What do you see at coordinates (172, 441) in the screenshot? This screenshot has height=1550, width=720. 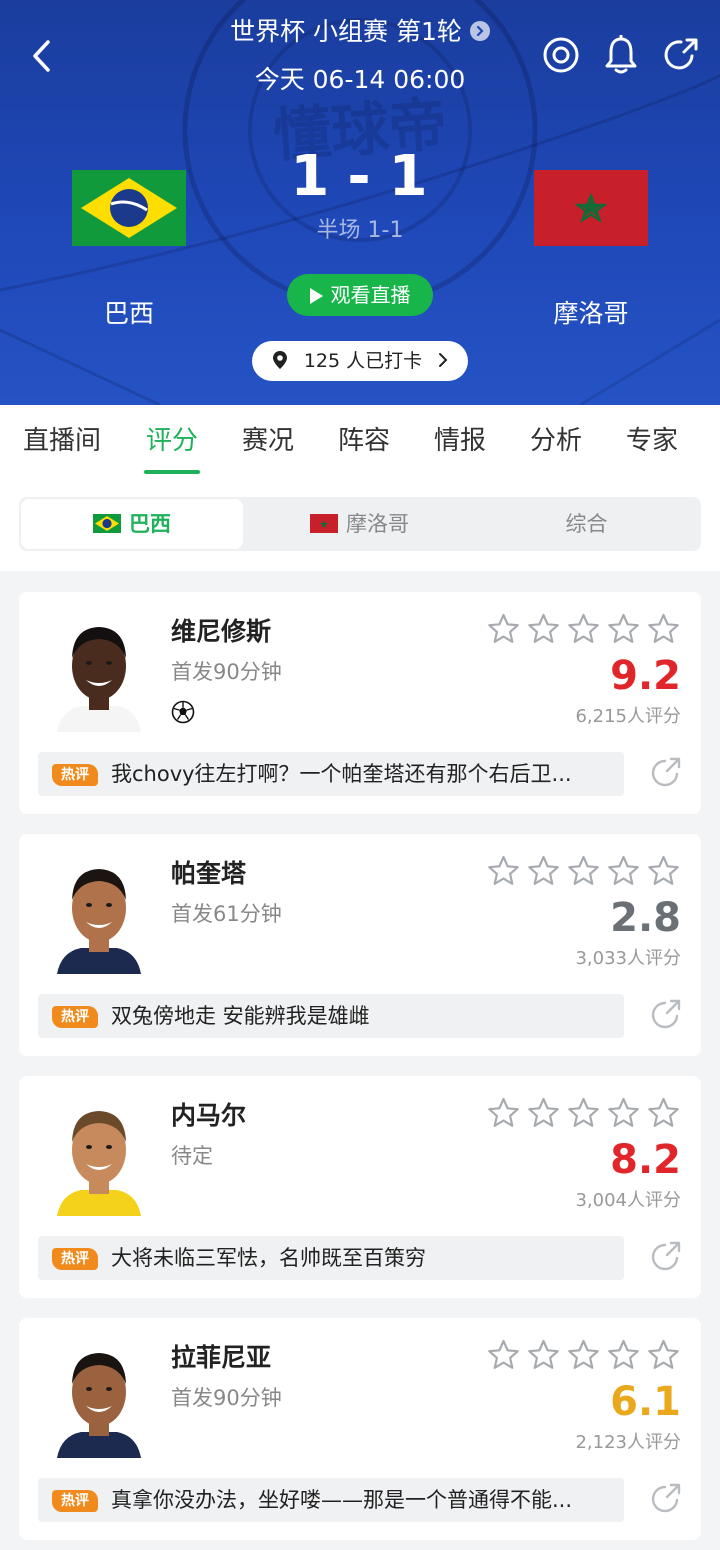 I see `tab-ratings: 评分` at bounding box center [172, 441].